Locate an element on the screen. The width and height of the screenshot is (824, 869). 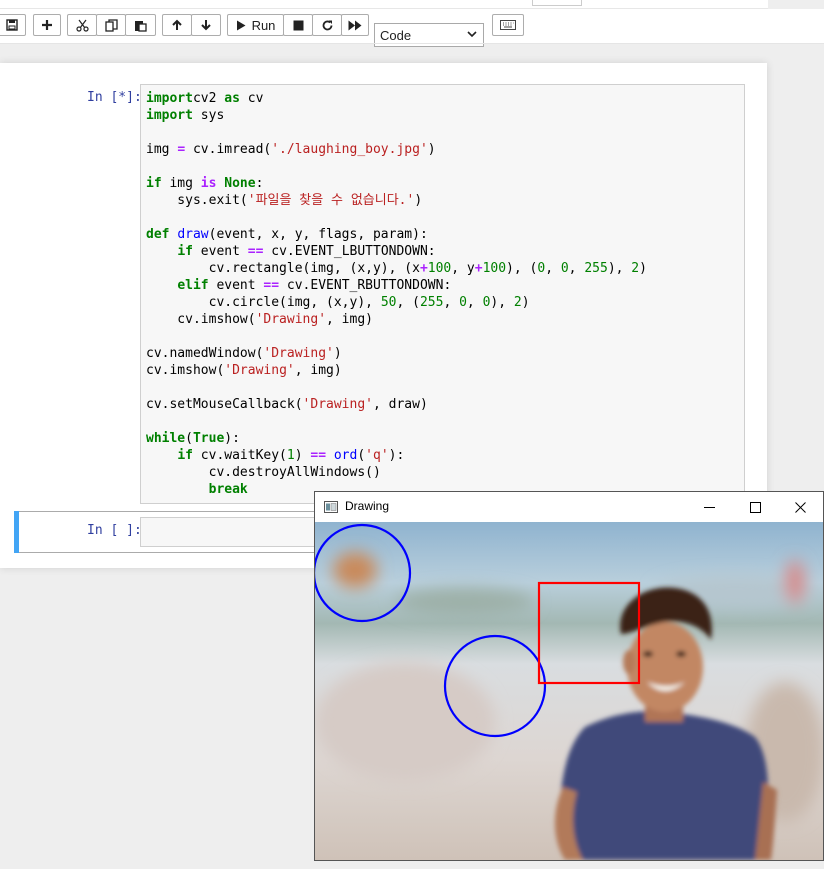
cell-2-prompt: In [ ]: is located at coordinates (114, 530).